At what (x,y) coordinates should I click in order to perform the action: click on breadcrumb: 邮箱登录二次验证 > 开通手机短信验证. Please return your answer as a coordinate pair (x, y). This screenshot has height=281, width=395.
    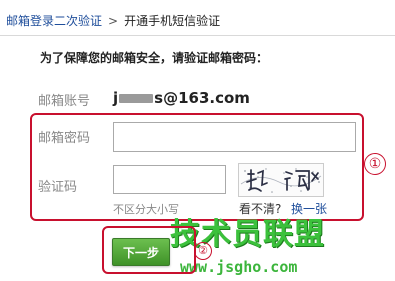
    Looking at the image, I should click on (113, 20).